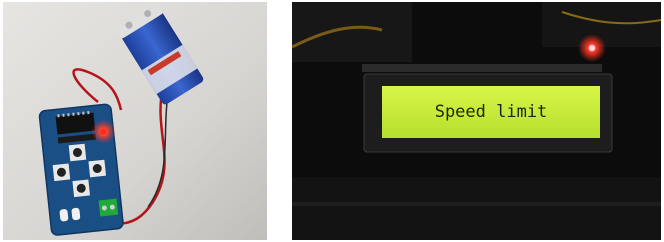 The width and height of the screenshot is (664, 242). What do you see at coordinates (97, 168) in the screenshot?
I see `button-right` at bounding box center [97, 168].